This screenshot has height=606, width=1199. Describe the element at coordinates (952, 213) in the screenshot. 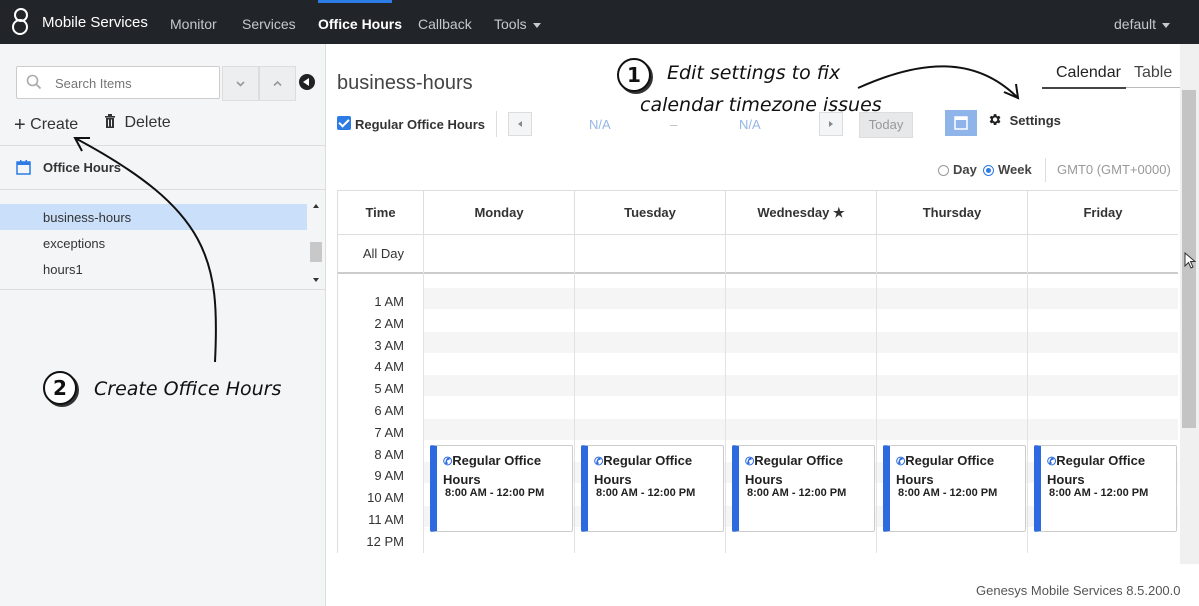

I see `day-header-thursday: Thursday` at that location.